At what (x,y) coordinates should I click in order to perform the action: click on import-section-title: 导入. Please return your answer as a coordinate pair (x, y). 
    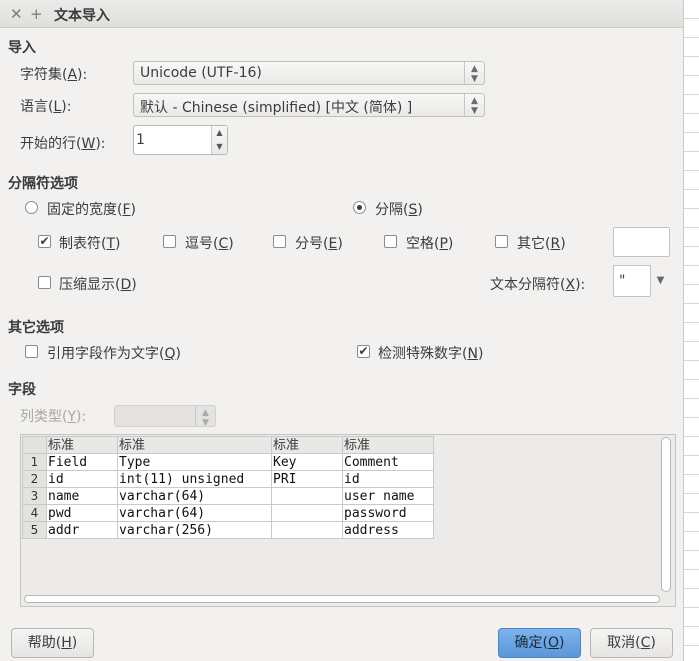
    Looking at the image, I should click on (22, 48).